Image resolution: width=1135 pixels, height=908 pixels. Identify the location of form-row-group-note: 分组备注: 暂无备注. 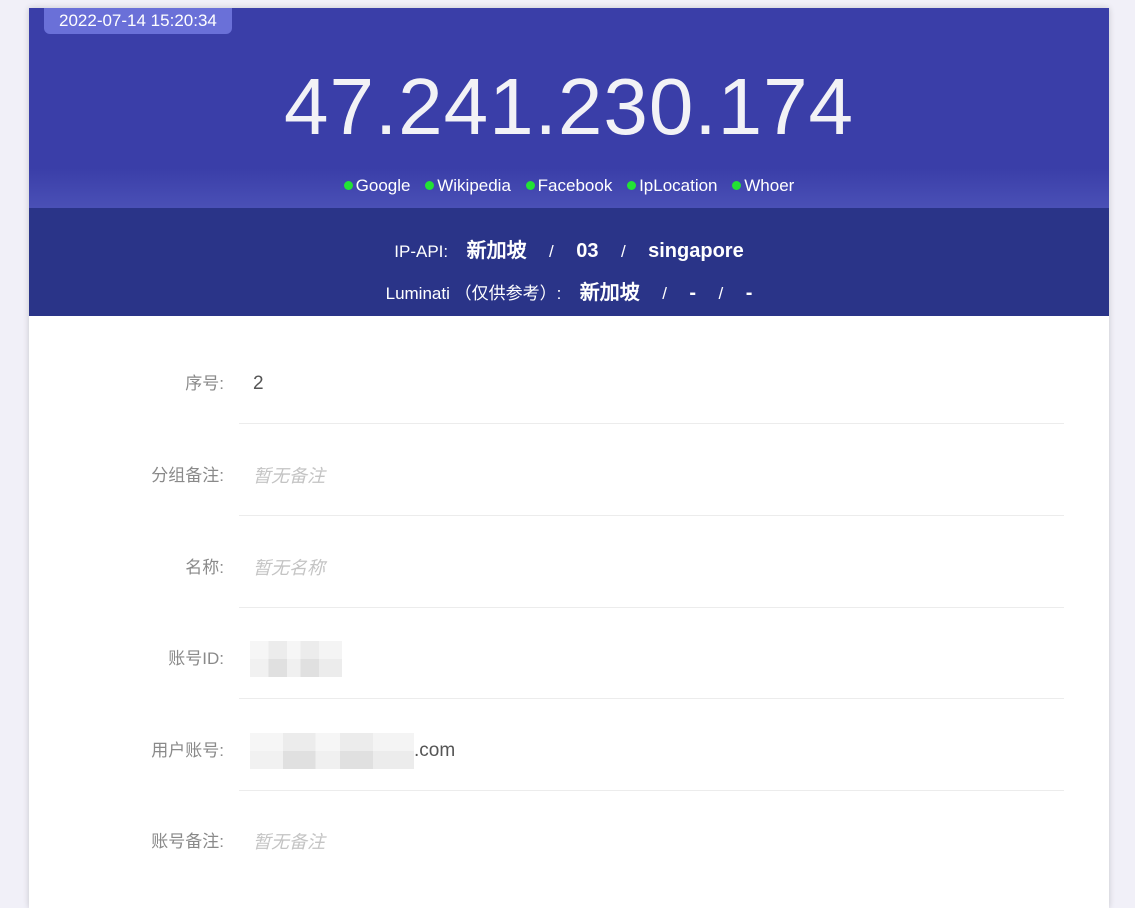
(569, 492).